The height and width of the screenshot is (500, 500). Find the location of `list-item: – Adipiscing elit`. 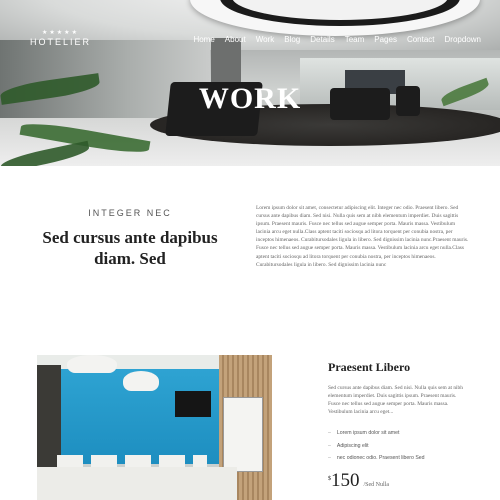

list-item: – Adipiscing elit is located at coordinates (398, 446).